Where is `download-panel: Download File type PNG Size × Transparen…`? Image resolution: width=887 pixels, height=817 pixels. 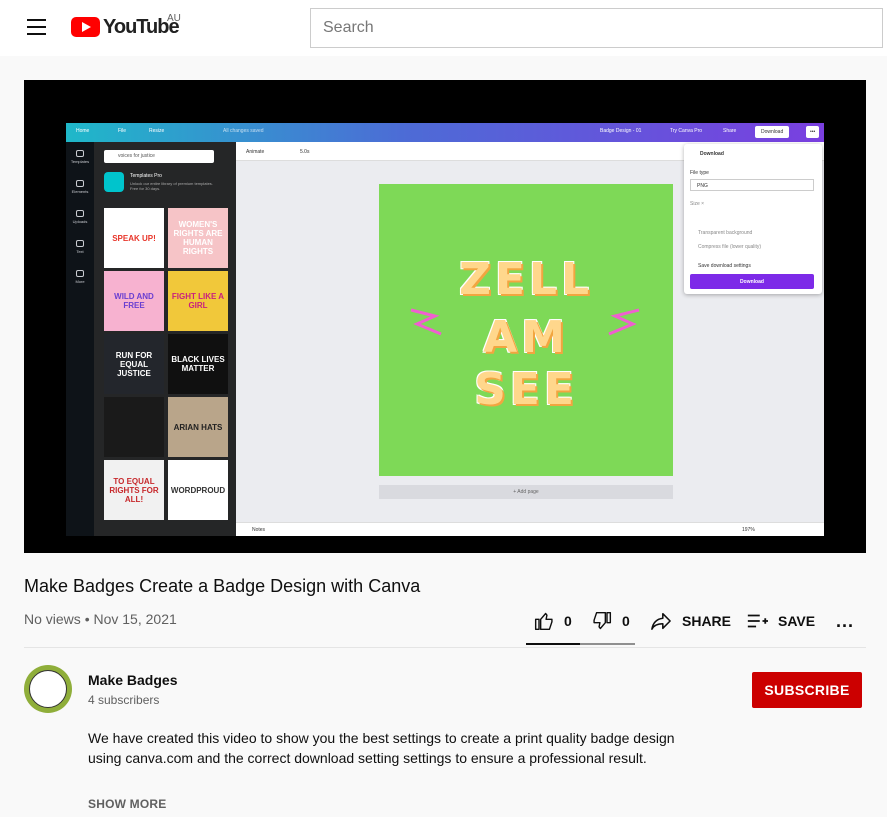
download-panel: Download File type PNG Size × Transparen… is located at coordinates (753, 219).